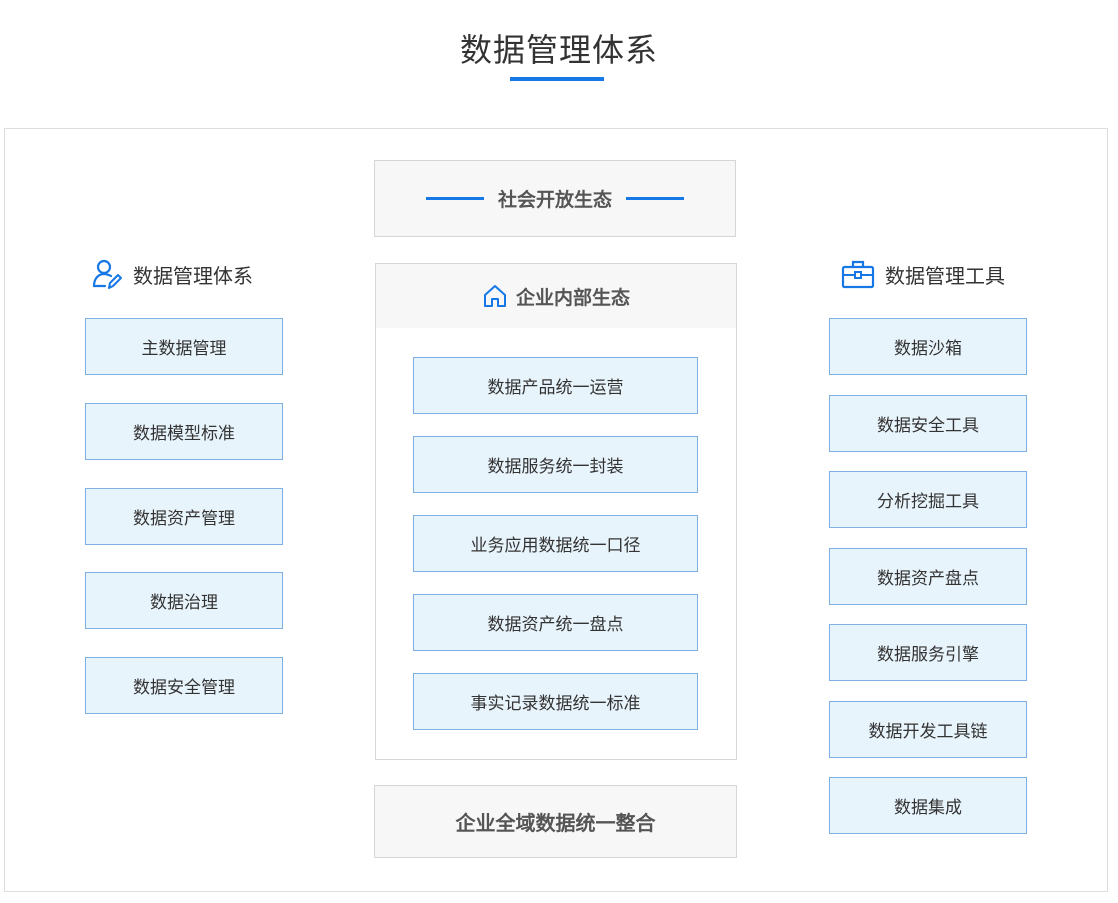 This screenshot has height=903, width=1118. What do you see at coordinates (928, 576) in the screenshot?
I see `right-item-data-asset-inventory: 数据资产盘点` at bounding box center [928, 576].